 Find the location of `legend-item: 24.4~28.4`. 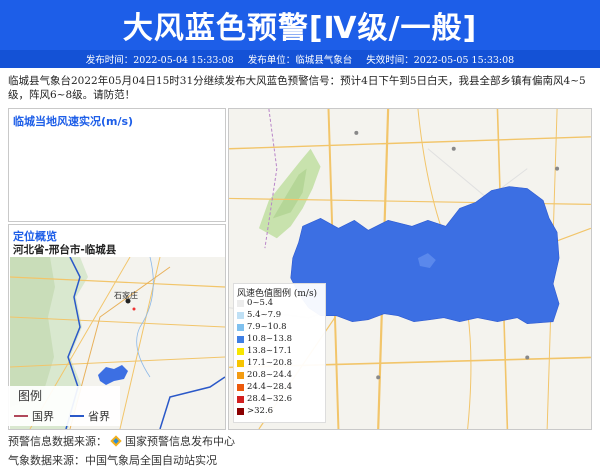

legend-item: 24.4~28.4 is located at coordinates (264, 387).